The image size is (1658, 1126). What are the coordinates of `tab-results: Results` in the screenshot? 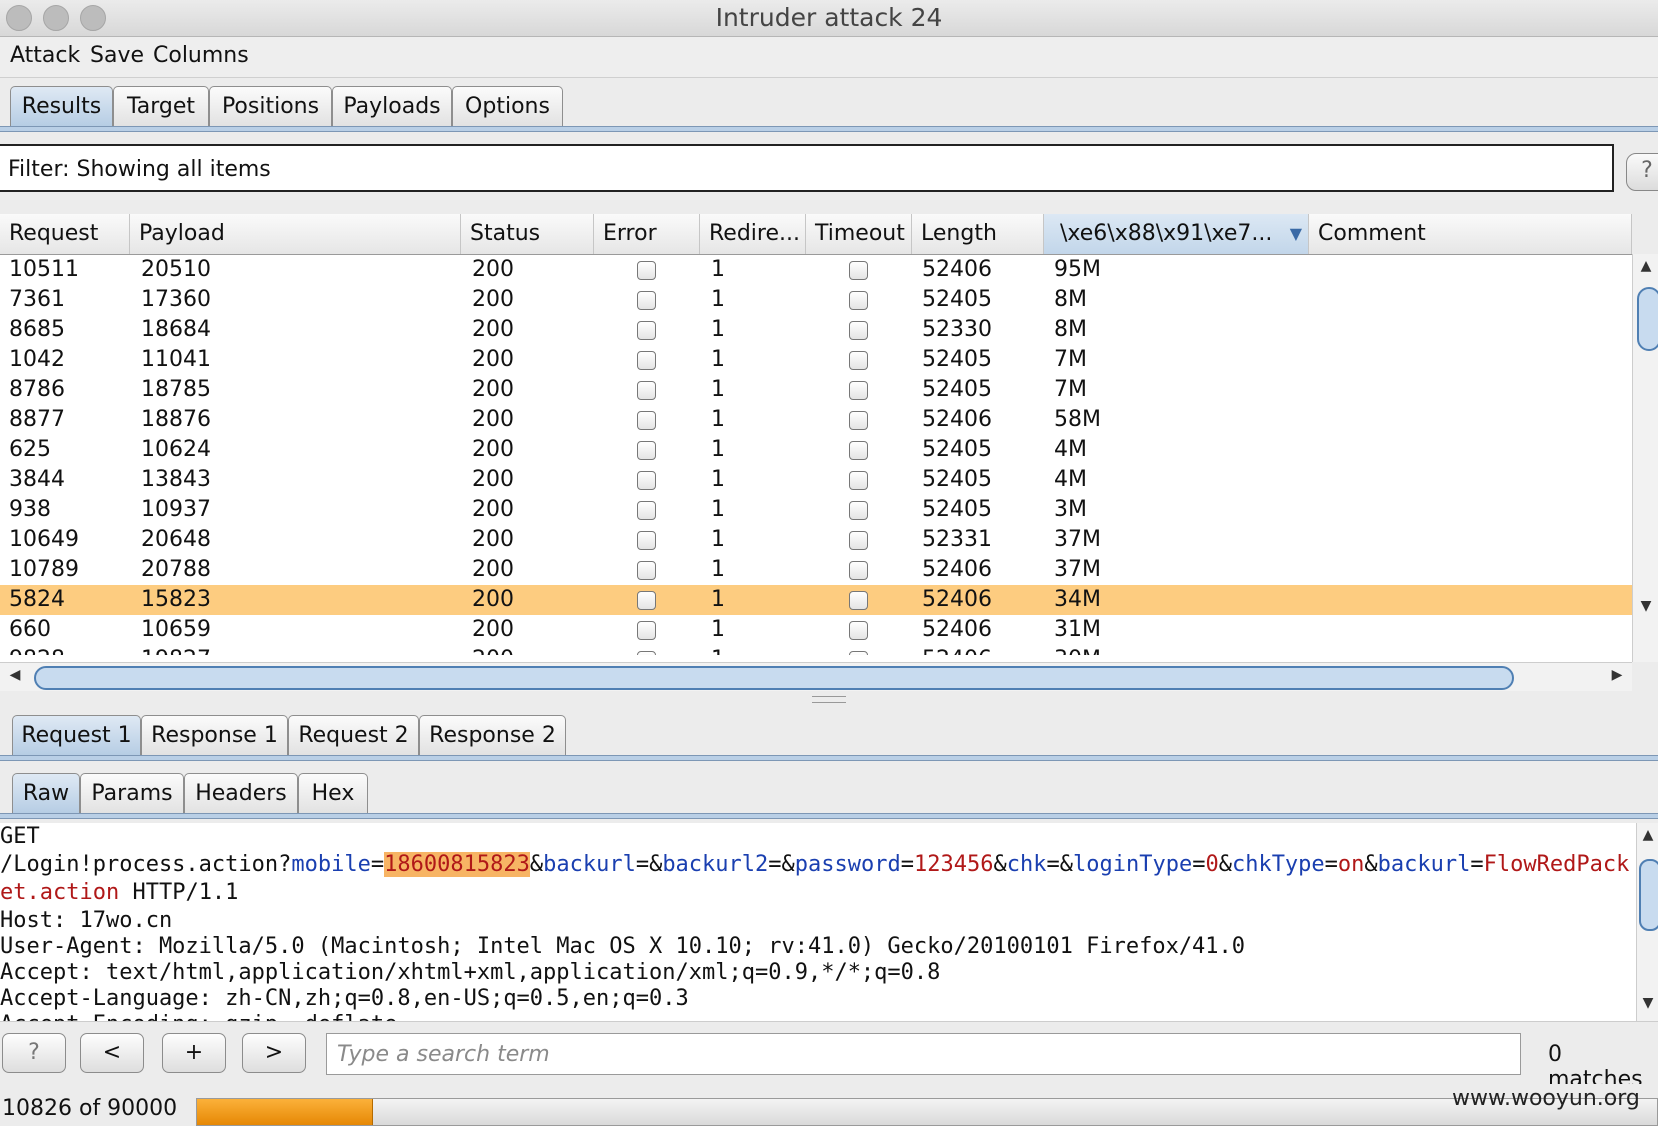 It's located at (61, 106).